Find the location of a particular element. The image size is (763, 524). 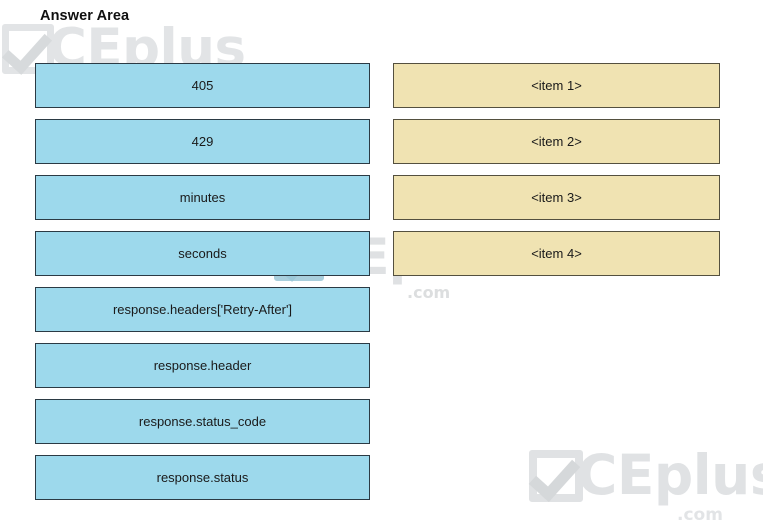

draggable-option: minutes is located at coordinates (202, 197).